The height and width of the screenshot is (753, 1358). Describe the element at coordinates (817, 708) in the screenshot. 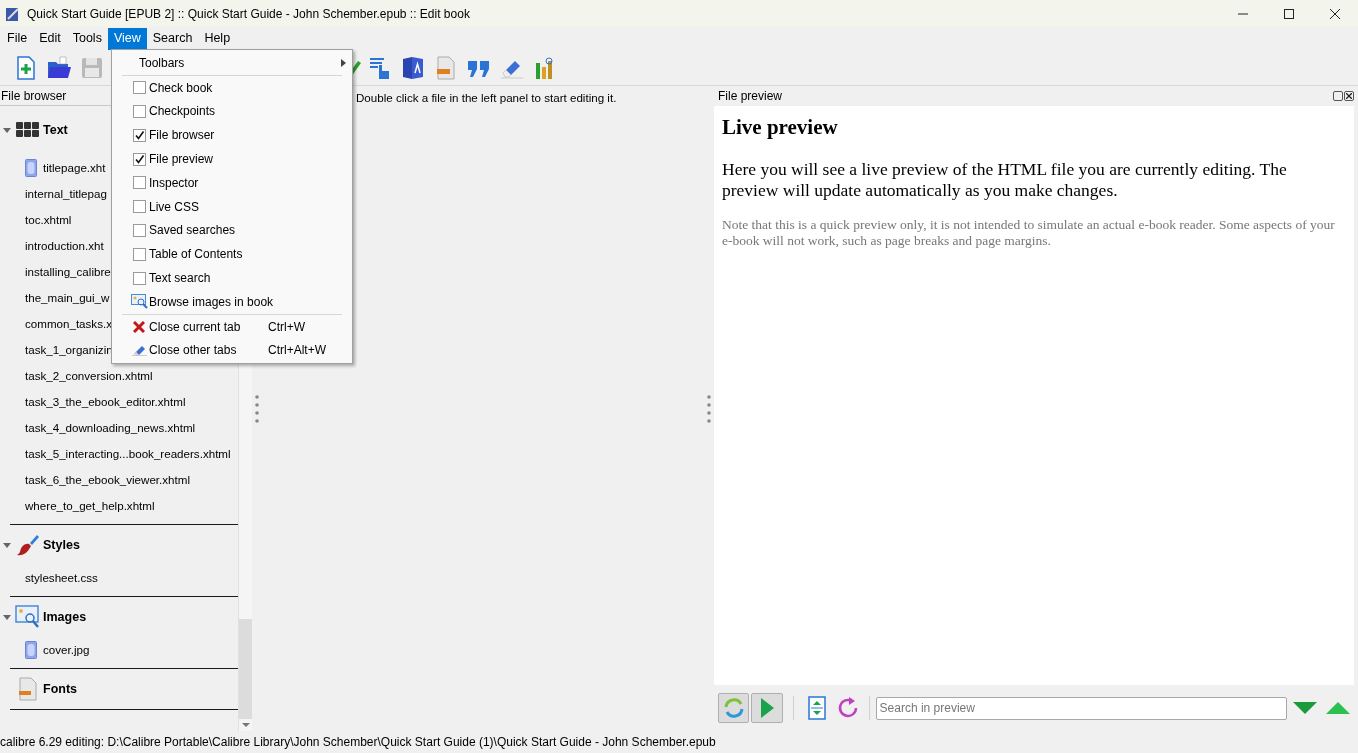

I see `sync-scroll-icon` at that location.